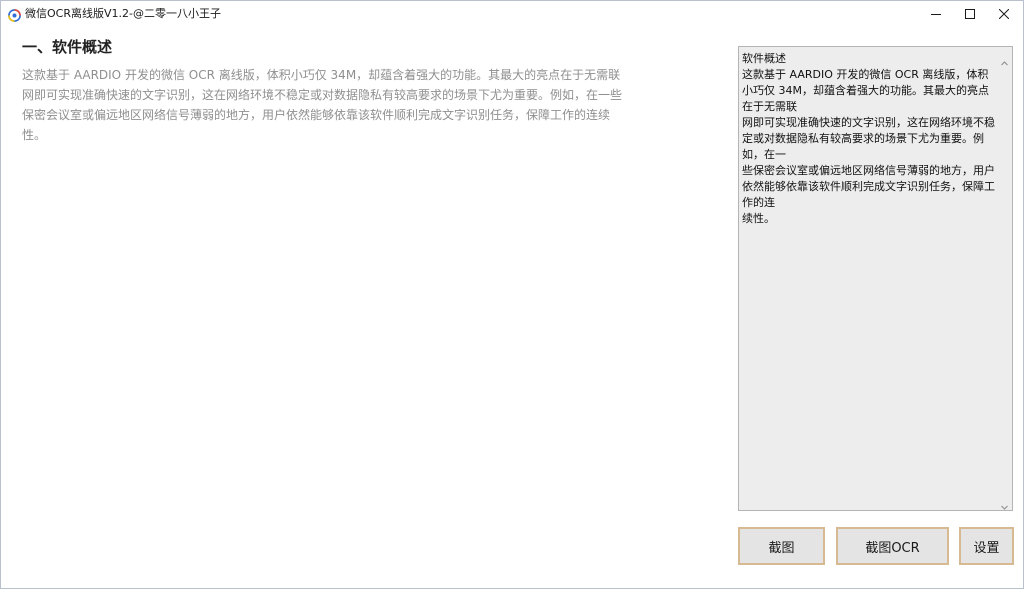  I want to click on close-icon, so click(1004, 14).